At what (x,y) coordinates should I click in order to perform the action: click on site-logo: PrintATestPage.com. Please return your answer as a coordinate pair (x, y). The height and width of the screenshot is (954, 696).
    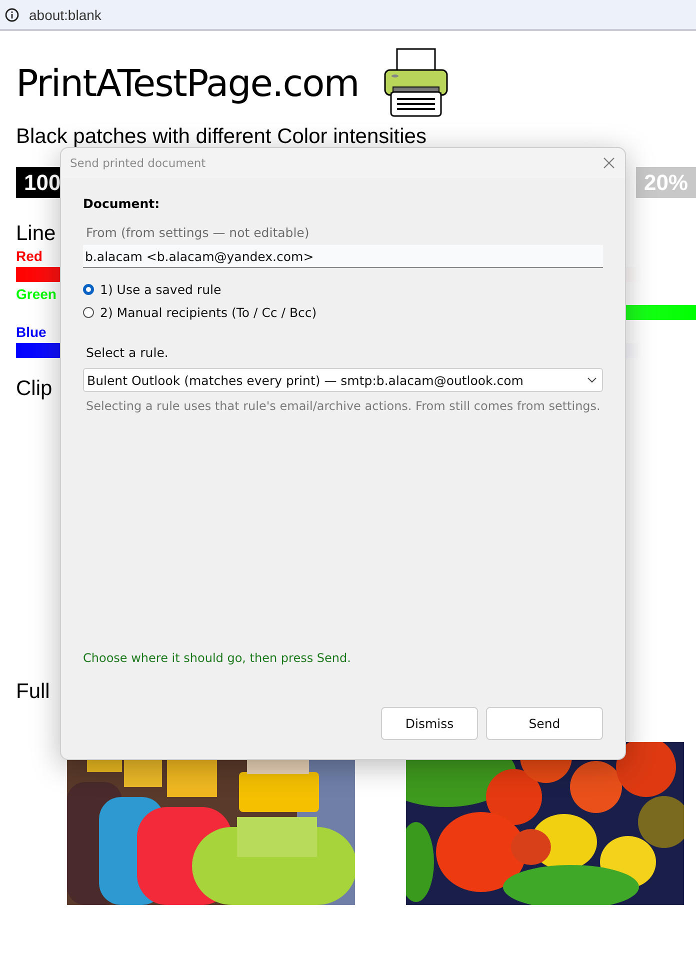
    Looking at the image, I should click on (187, 83).